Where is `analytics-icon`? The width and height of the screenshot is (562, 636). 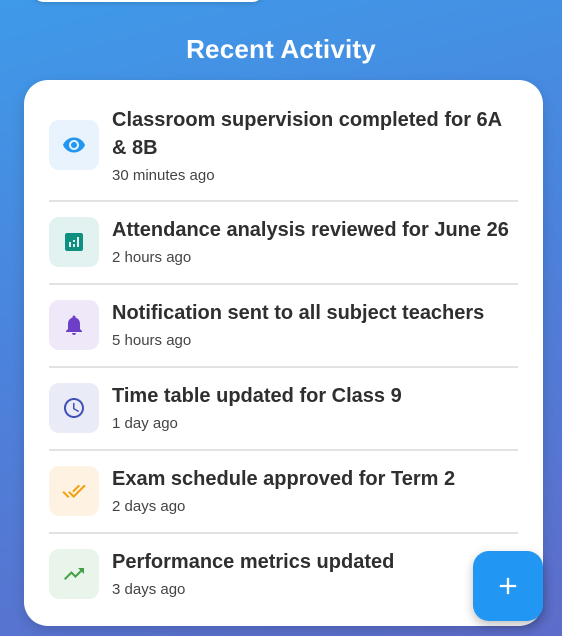 analytics-icon is located at coordinates (74, 242).